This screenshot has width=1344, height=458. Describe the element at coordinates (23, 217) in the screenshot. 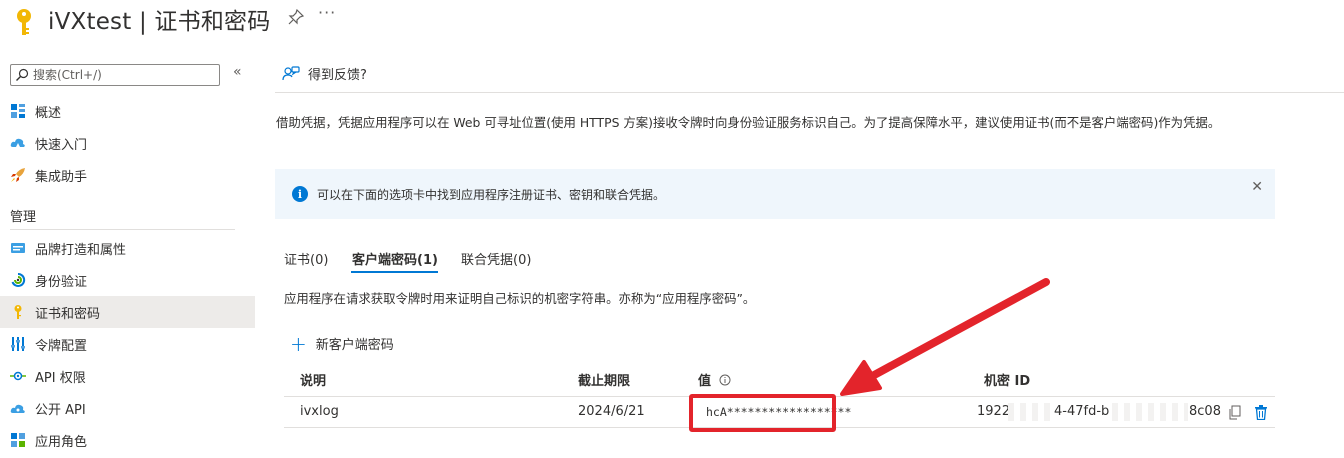

I see `sidebar-section-manage: 管理` at that location.